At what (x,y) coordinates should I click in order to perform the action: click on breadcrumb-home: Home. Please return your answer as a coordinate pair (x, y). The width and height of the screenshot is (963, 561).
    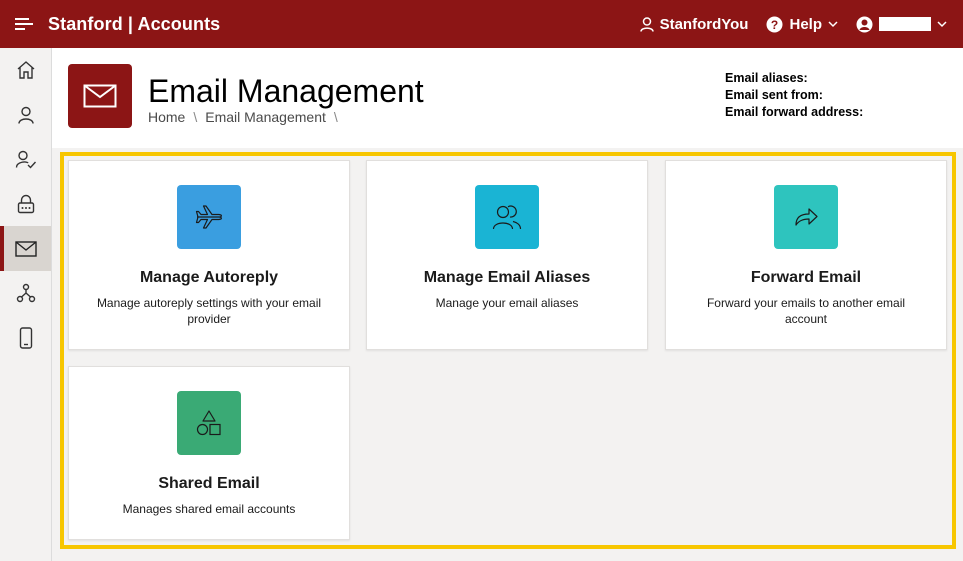
    Looking at the image, I should click on (166, 117).